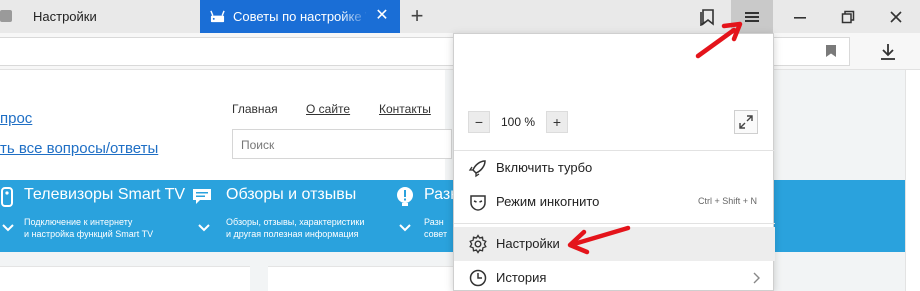  Describe the element at coordinates (544, 167) in the screenshot. I see `menu-item-label: Включить турбо` at that location.